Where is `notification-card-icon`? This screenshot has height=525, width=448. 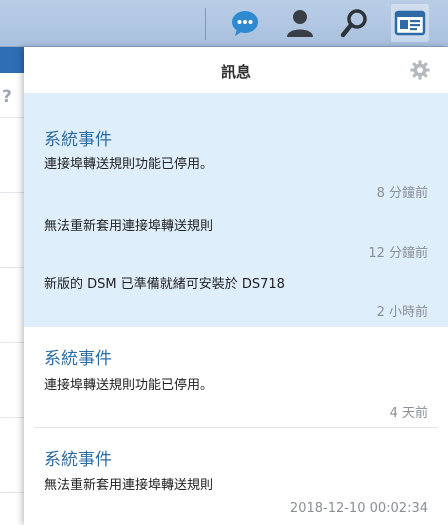
notification-card-icon is located at coordinates (410, 23).